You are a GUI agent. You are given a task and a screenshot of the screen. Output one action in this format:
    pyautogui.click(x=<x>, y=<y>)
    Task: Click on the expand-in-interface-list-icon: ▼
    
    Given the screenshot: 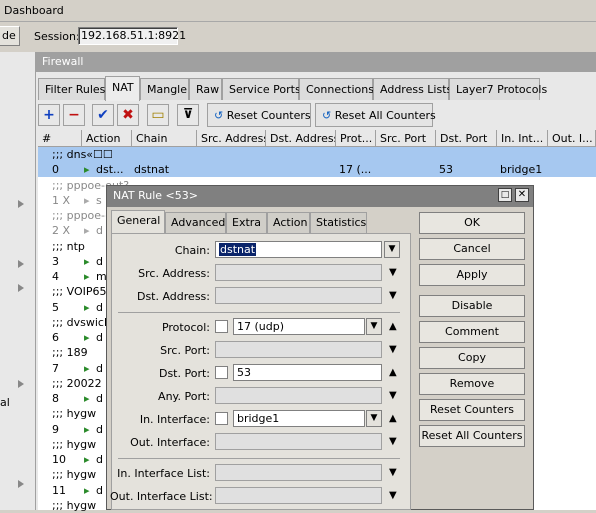 What is the action you would take?
    pyautogui.click(x=393, y=473)
    